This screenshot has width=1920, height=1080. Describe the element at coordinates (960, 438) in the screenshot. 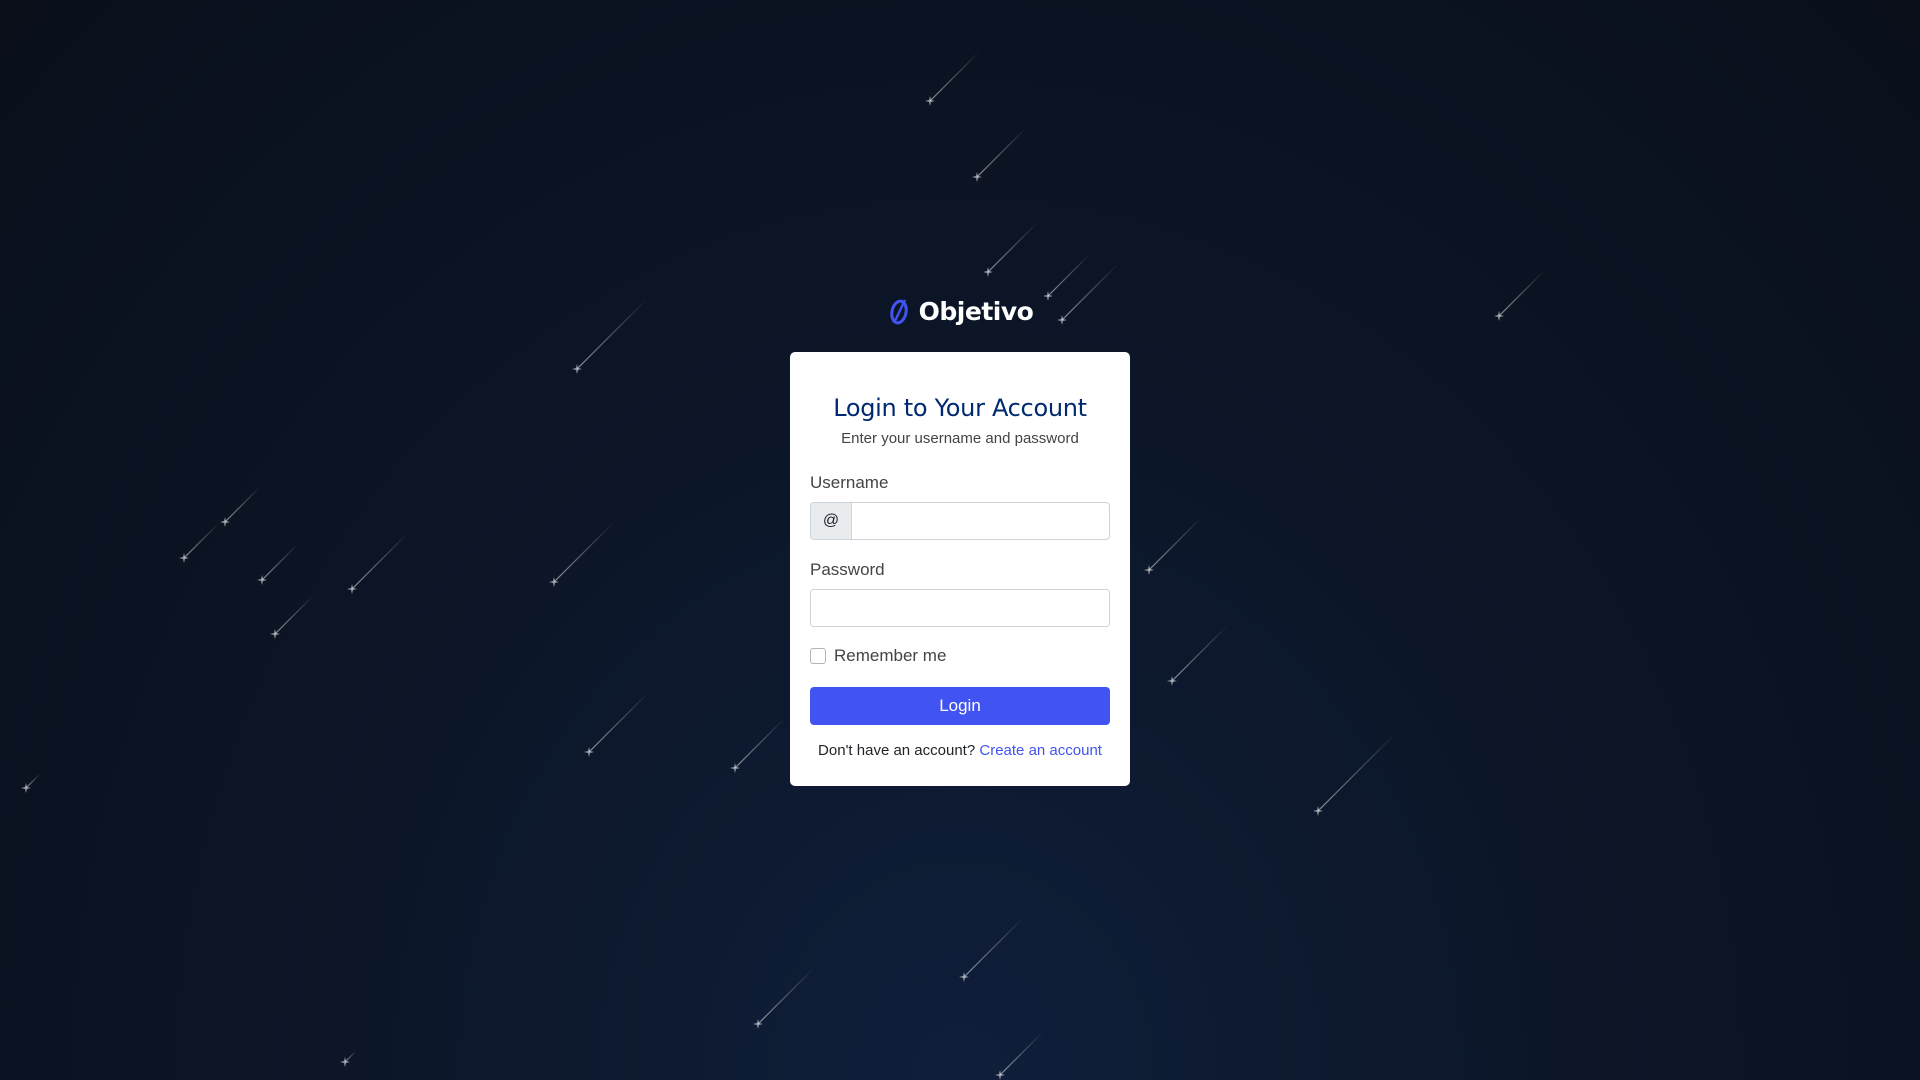

I see `card-subtitle: Enter your username and password` at that location.